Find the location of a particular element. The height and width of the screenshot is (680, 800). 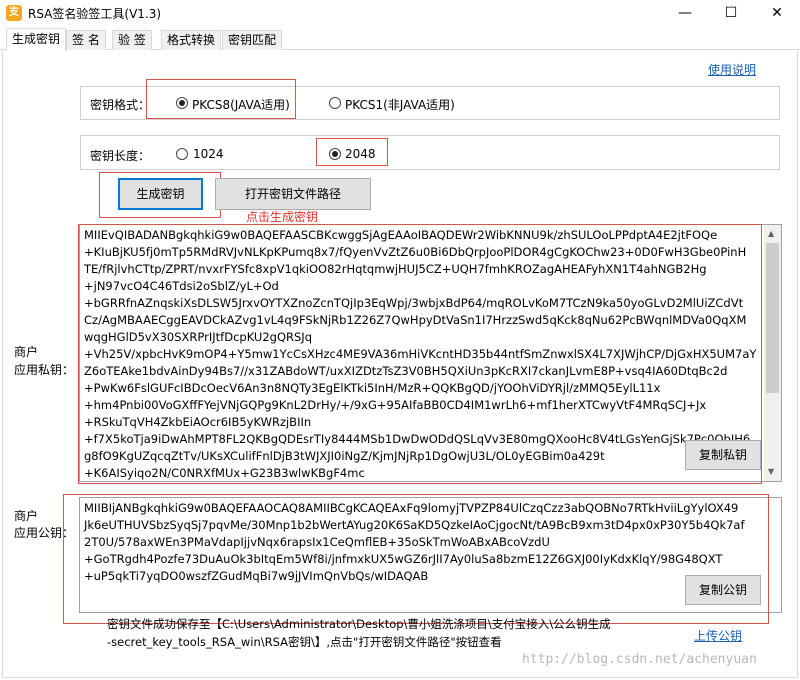

private-key-scrollbar: ▲ ▼ is located at coordinates (772, 353).